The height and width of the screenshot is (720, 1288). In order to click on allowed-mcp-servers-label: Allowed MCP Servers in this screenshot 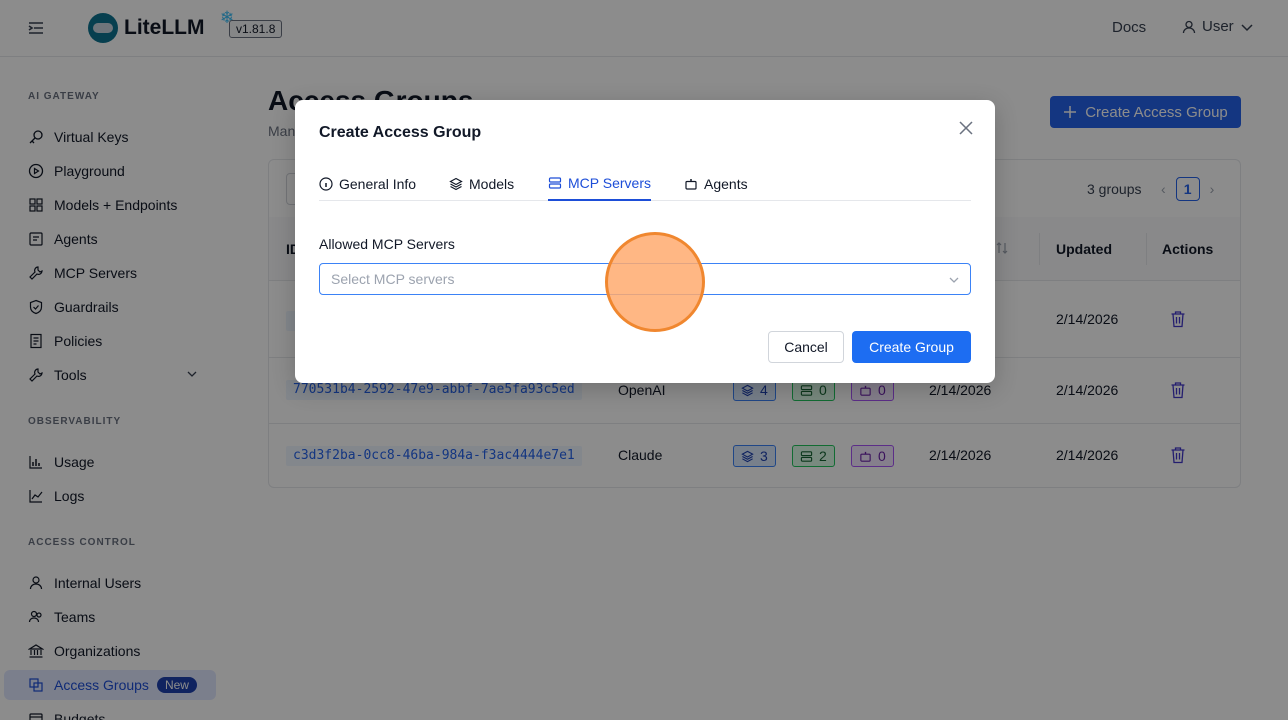, I will do `click(387, 244)`.